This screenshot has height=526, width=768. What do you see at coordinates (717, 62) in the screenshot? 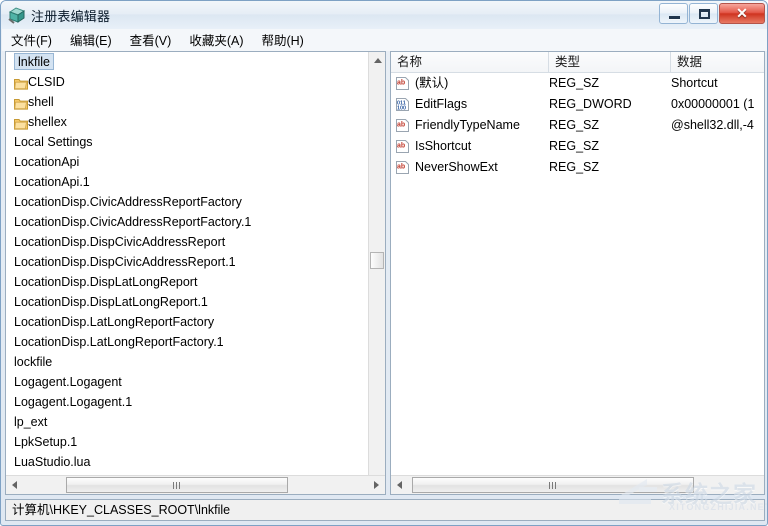
I see `column-header-data: 数据` at bounding box center [717, 62].